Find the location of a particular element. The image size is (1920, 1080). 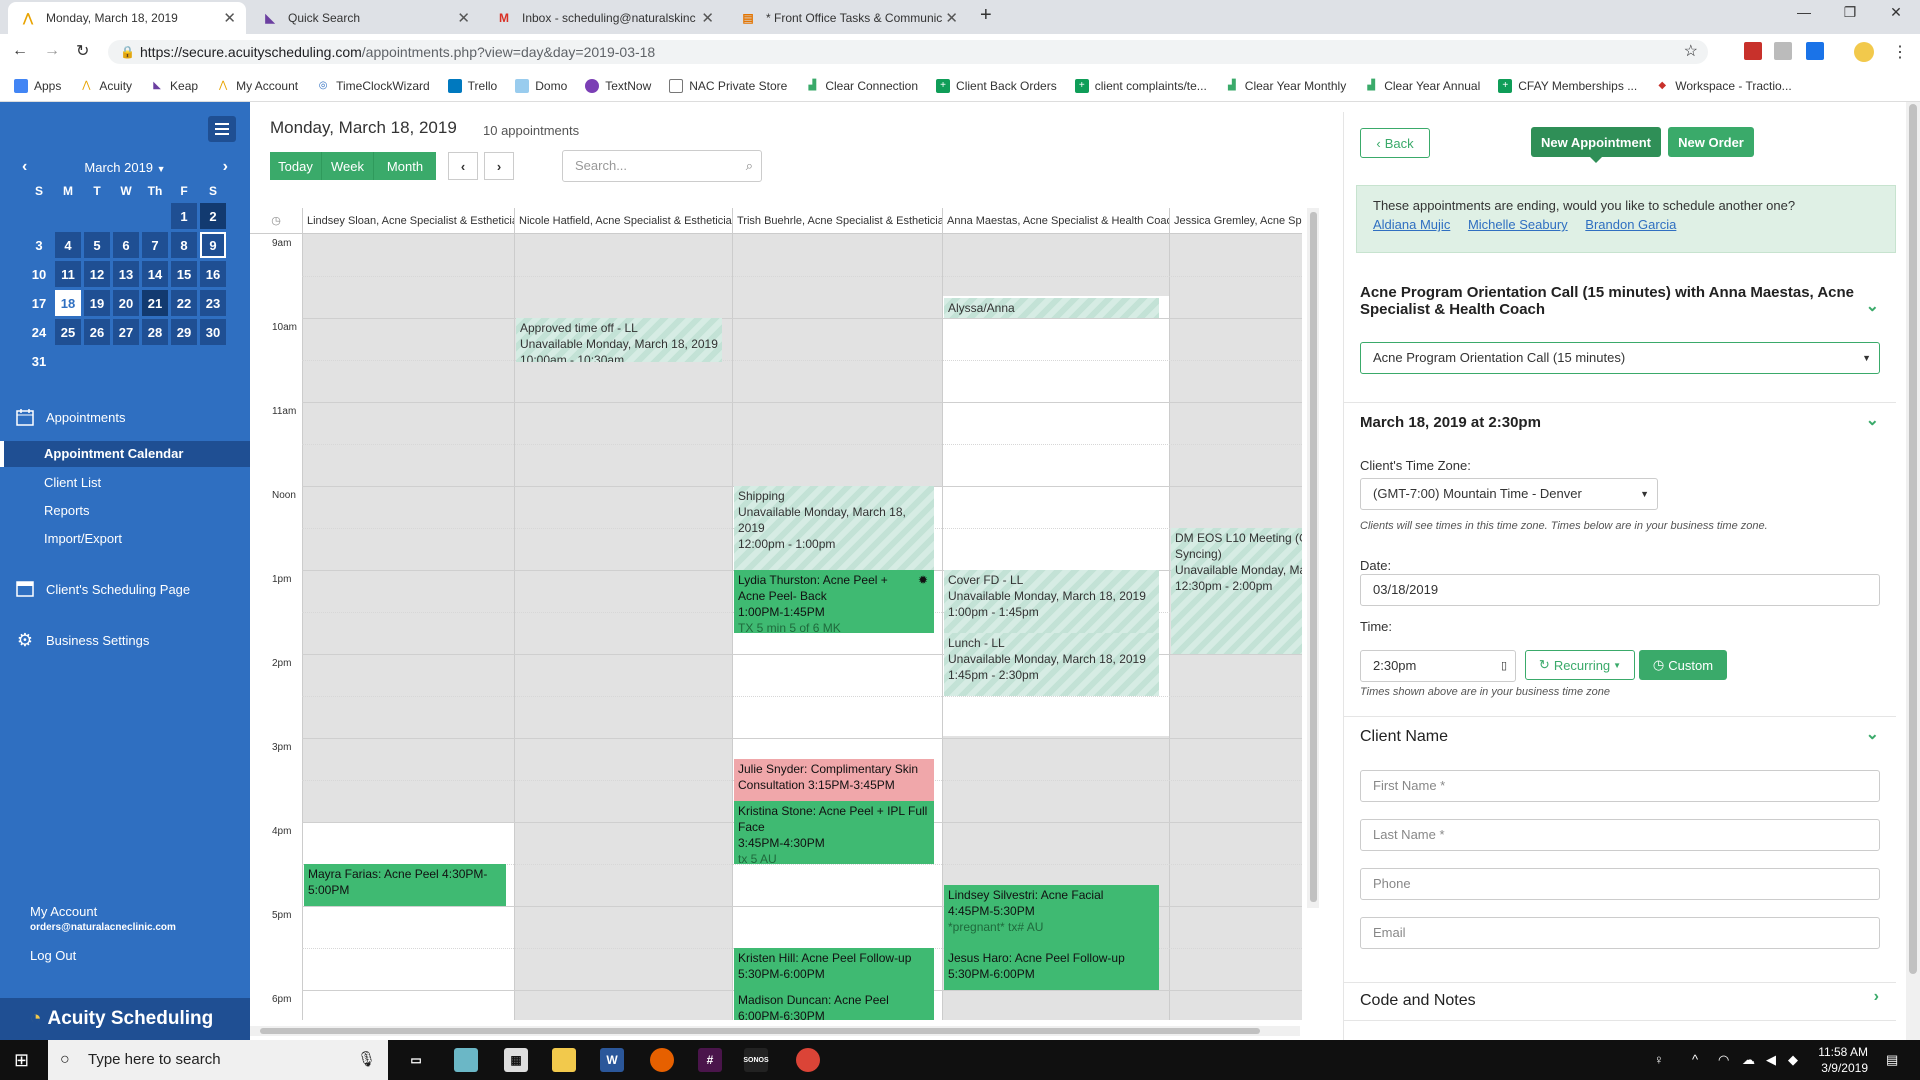

nav-import-export: Import/Export is located at coordinates (83, 538).